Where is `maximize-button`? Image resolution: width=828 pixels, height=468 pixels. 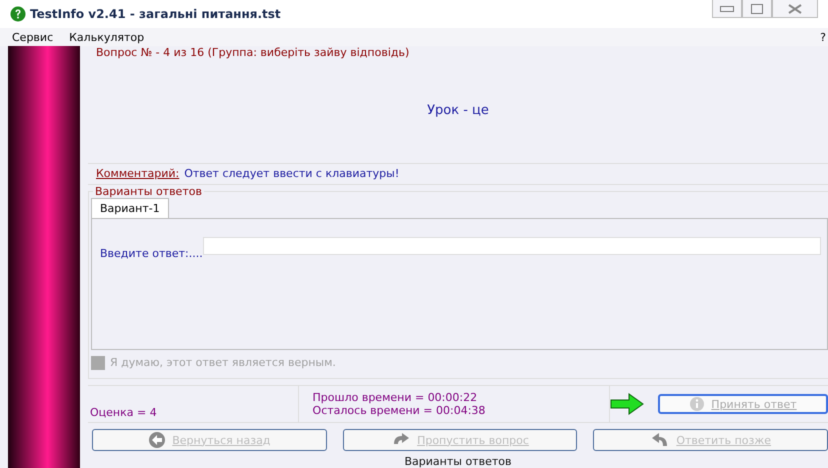
maximize-button is located at coordinates (757, 9).